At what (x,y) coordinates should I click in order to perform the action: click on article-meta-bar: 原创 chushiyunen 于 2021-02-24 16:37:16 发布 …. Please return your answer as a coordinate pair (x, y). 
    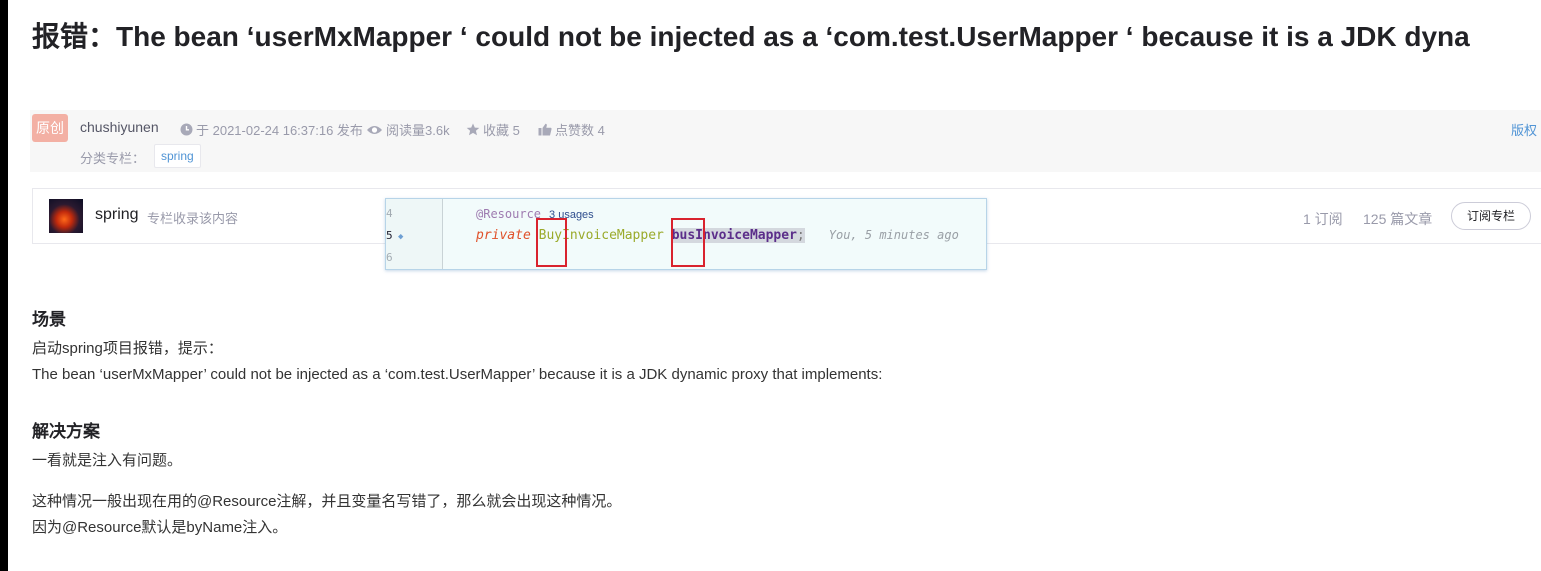
    Looking at the image, I should click on (785, 141).